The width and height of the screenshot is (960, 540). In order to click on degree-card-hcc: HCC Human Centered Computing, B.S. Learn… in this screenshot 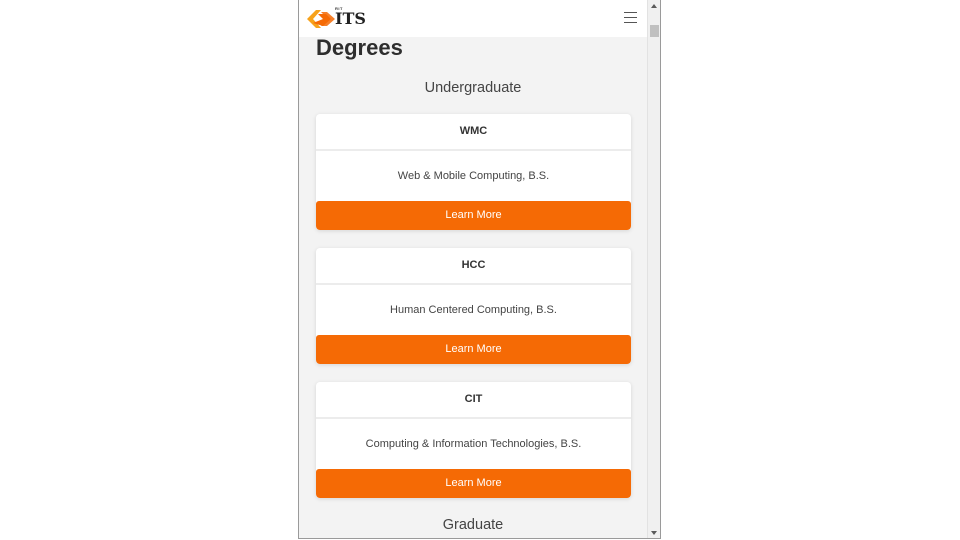, I will do `click(473, 306)`.